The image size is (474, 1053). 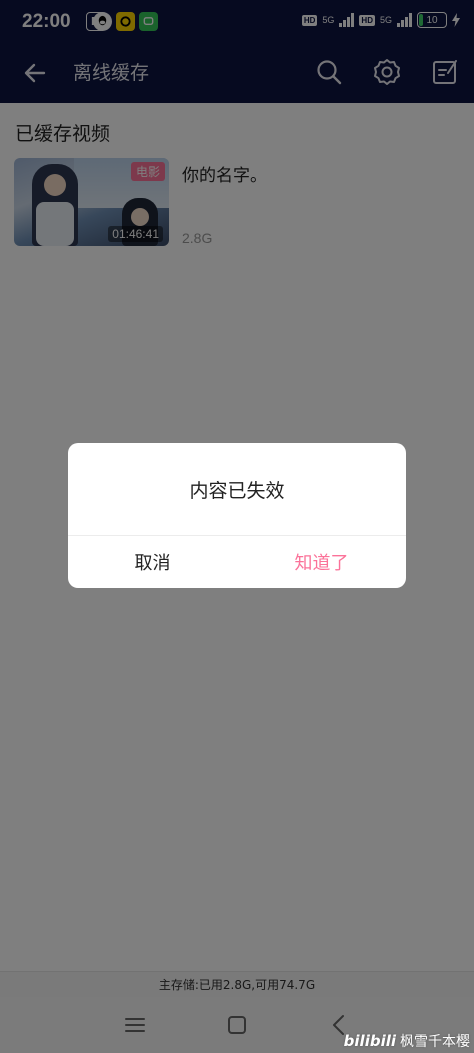 What do you see at coordinates (435, 1042) in the screenshot?
I see `watermark-author: 枫雪千本樱` at bounding box center [435, 1042].